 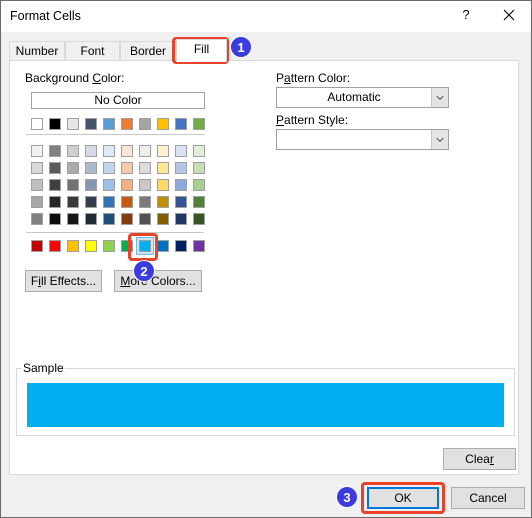 I want to click on tab-label: Border, so click(x=148, y=51).